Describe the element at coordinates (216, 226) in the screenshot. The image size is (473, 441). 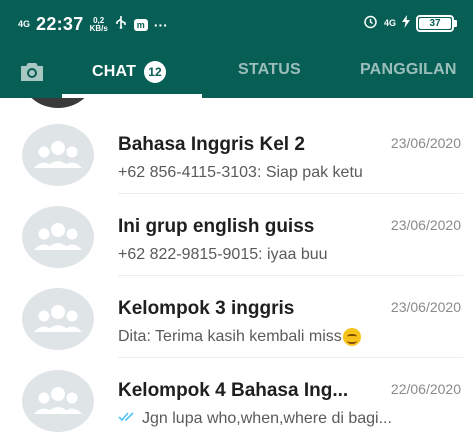
I see `chat-title: Ini grup english guiss` at that location.